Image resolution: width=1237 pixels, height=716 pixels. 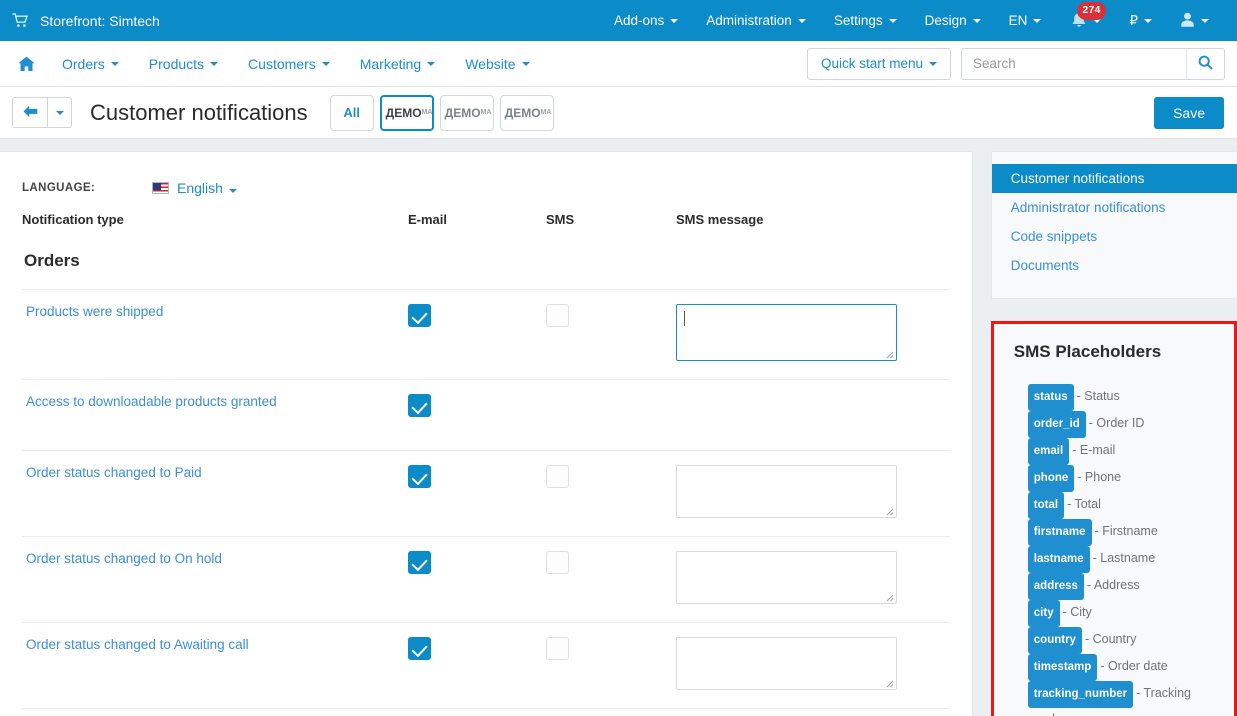 I want to click on store-tab-demo-1: ДЕМО МА, so click(x=406, y=112).